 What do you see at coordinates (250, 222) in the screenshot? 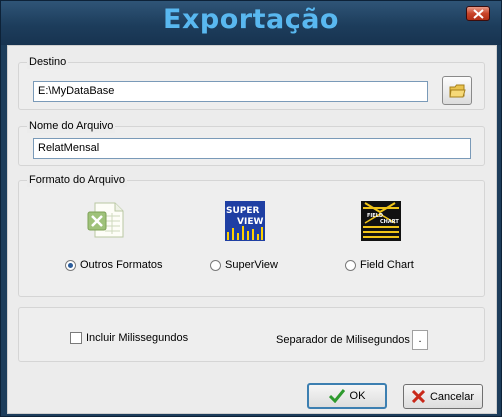
I see `superview-logo-line2: VIEW` at bounding box center [250, 222].